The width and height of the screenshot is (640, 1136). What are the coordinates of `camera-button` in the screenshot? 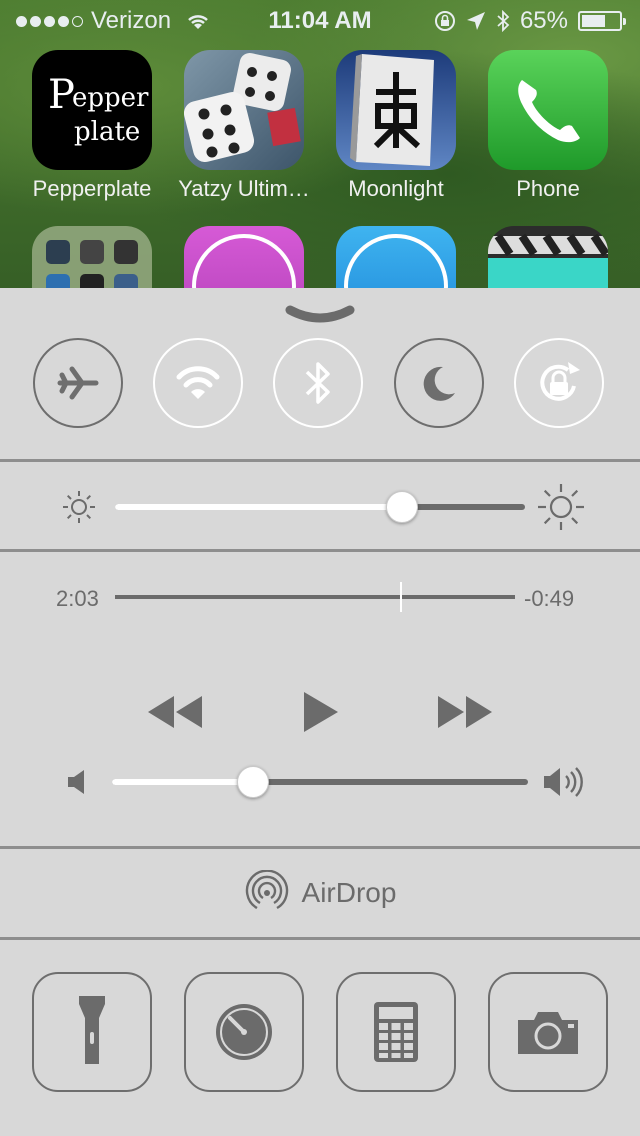 It's located at (548, 1032).